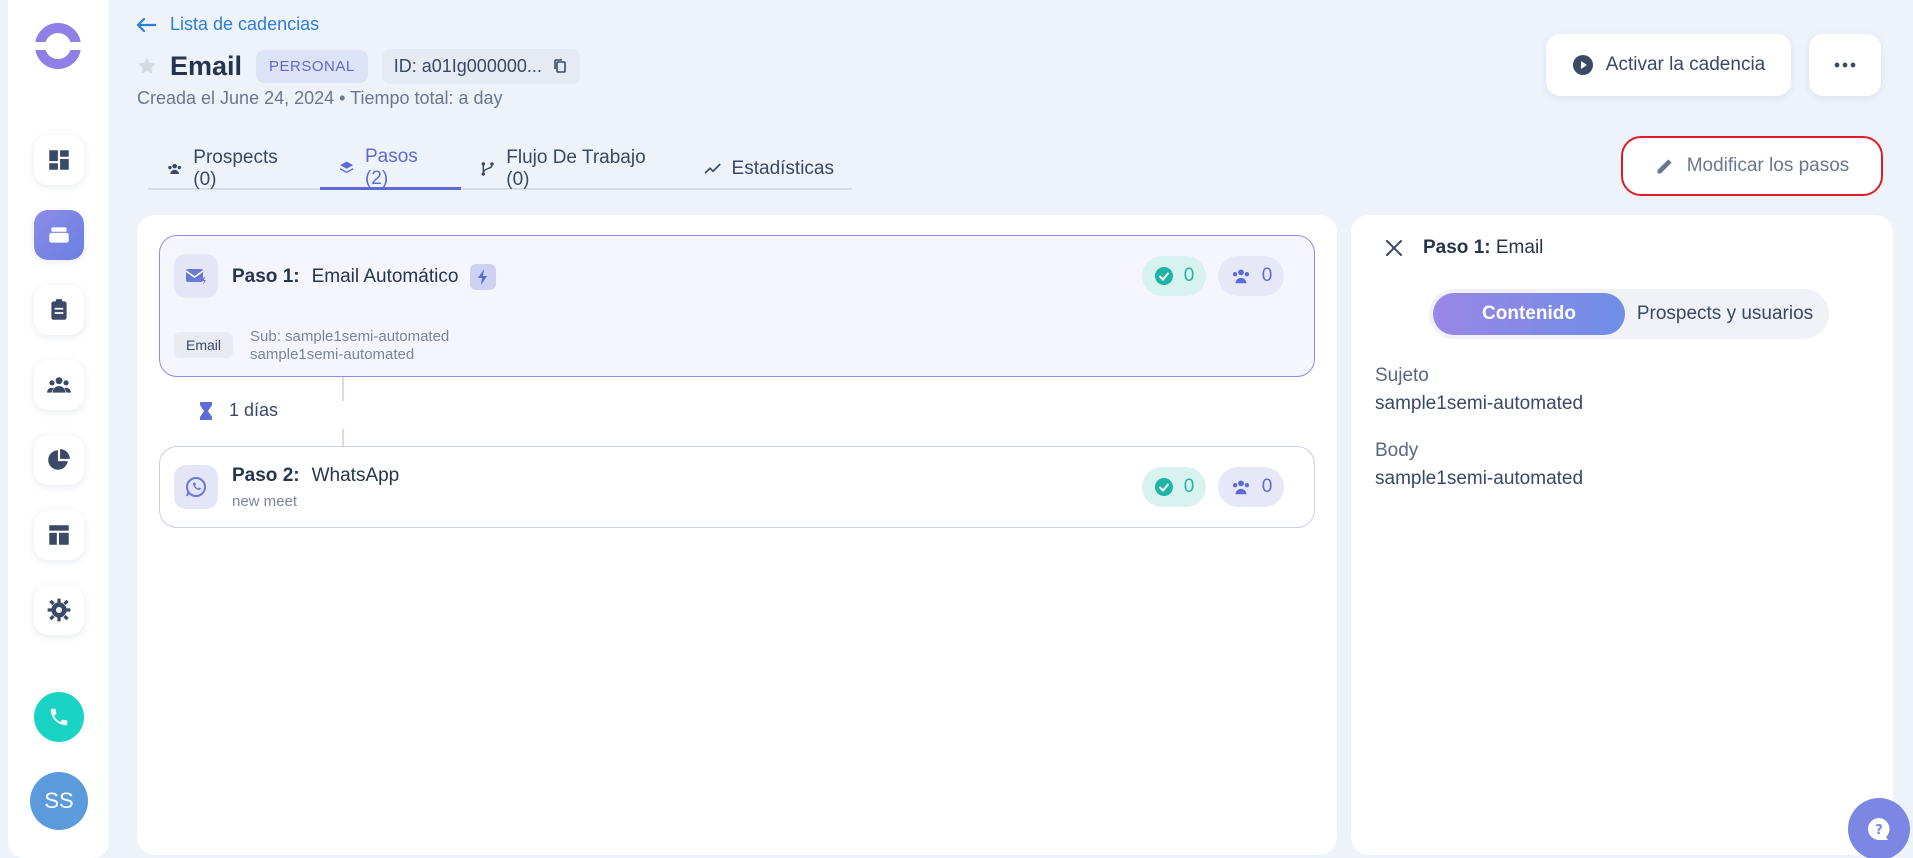 The image size is (1913, 858). I want to click on body-label: Body, so click(1397, 450).